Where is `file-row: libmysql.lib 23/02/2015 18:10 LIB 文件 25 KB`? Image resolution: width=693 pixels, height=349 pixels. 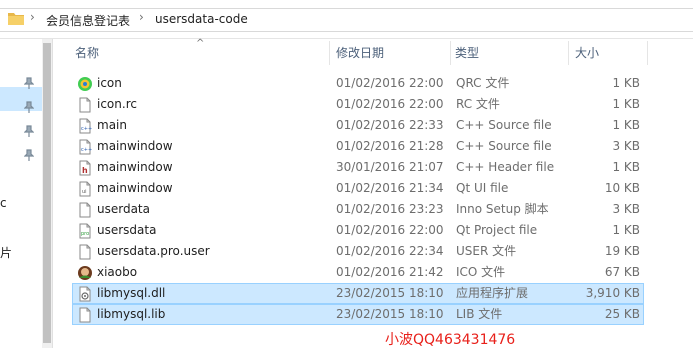 file-row: libmysql.lib 23/02/2015 18:10 LIB 文件 25 KB is located at coordinates (358, 314).